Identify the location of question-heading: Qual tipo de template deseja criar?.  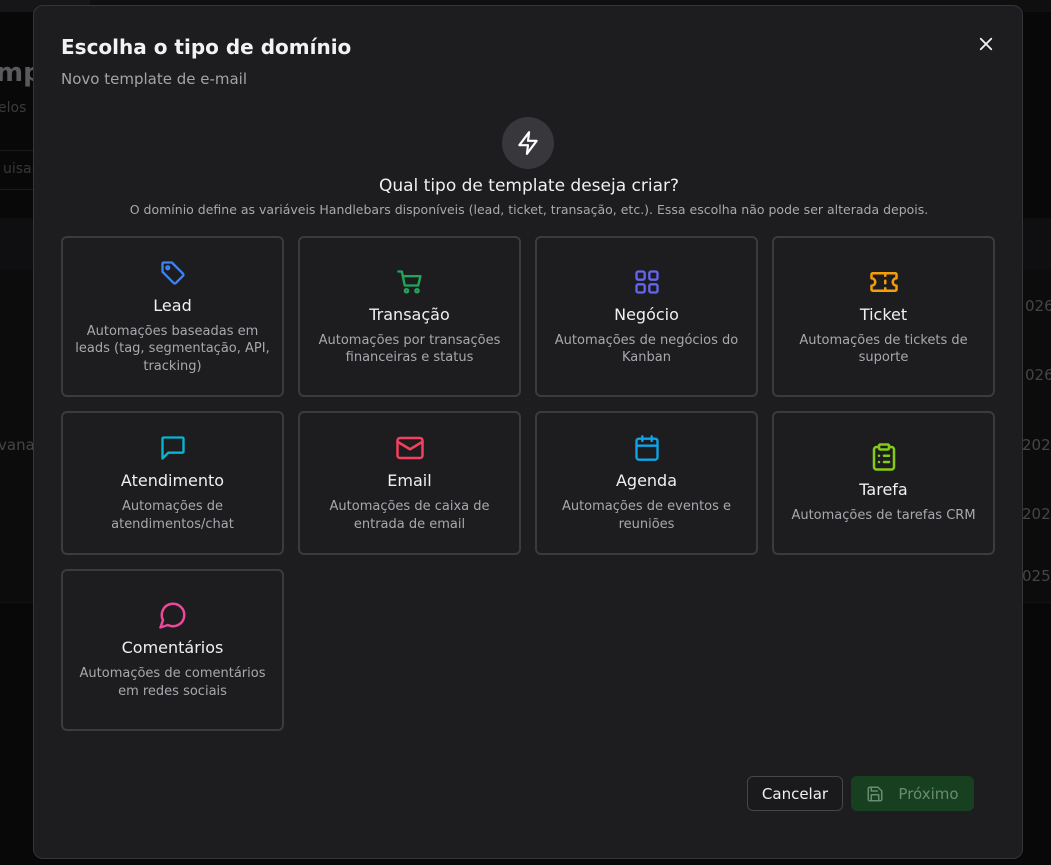
(529, 186).